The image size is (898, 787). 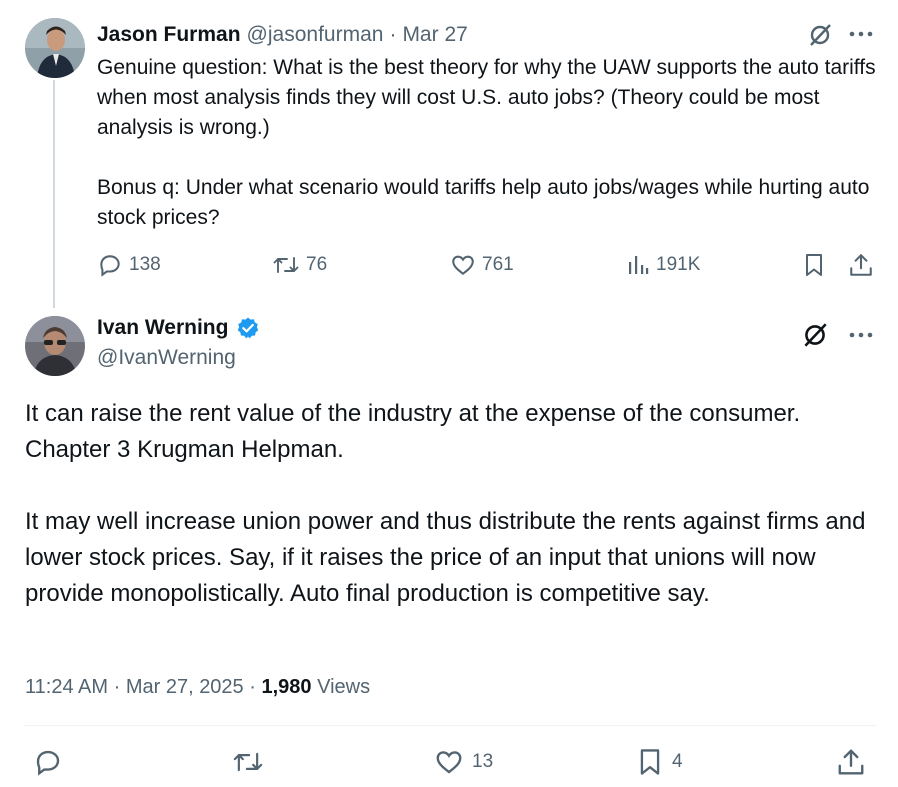 I want to click on reply-header: Ivan Werning, so click(x=178, y=328).